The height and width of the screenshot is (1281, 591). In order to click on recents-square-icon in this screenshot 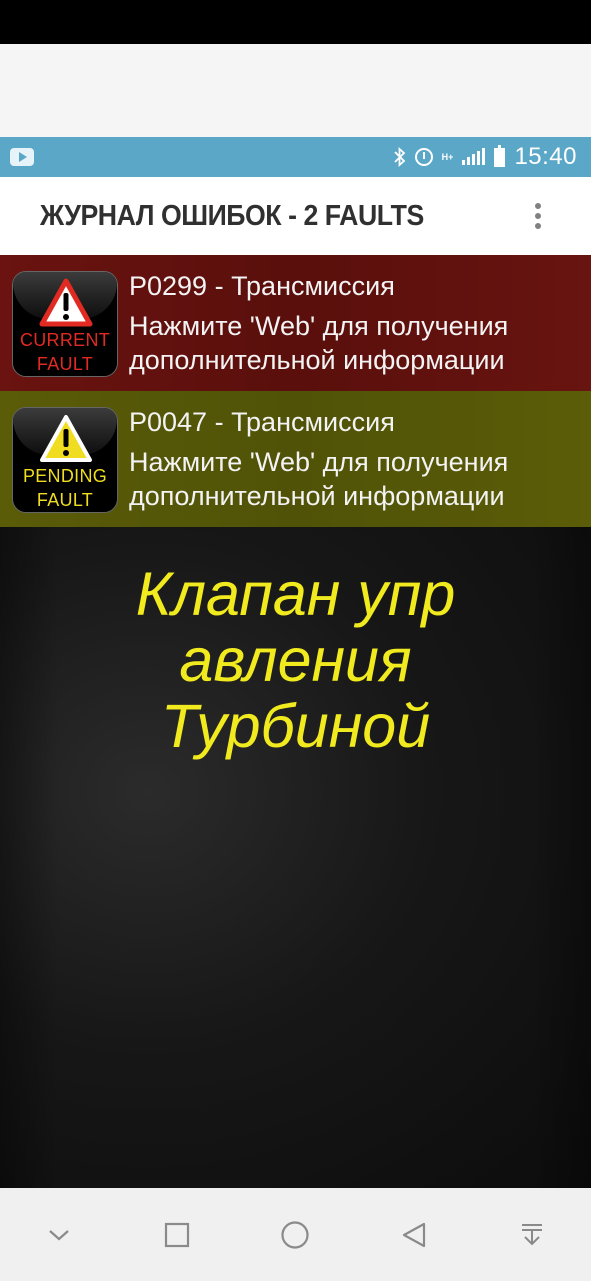, I will do `click(177, 1235)`.